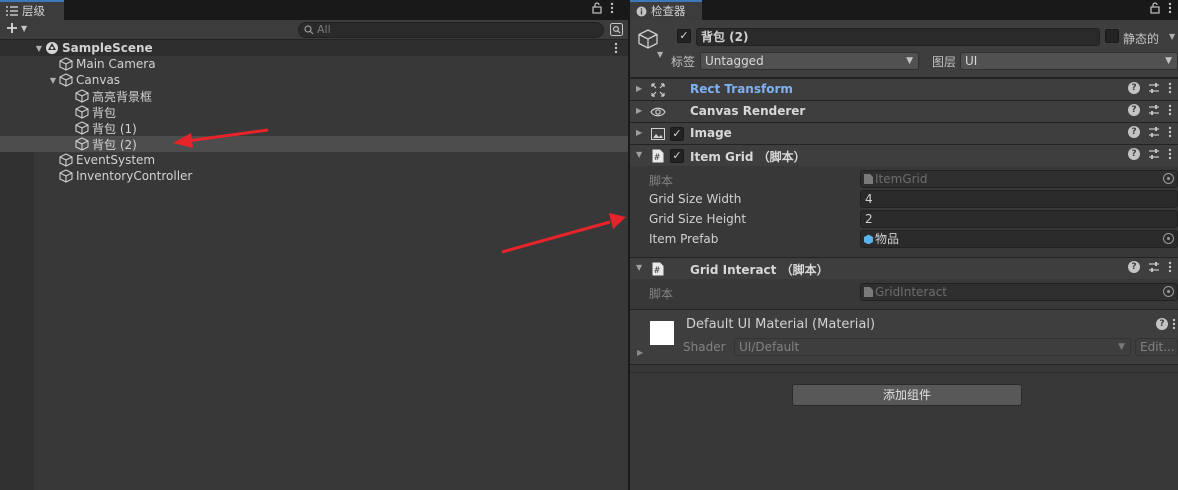  I want to click on item-prefab-label: Item Prefab, so click(684, 239).